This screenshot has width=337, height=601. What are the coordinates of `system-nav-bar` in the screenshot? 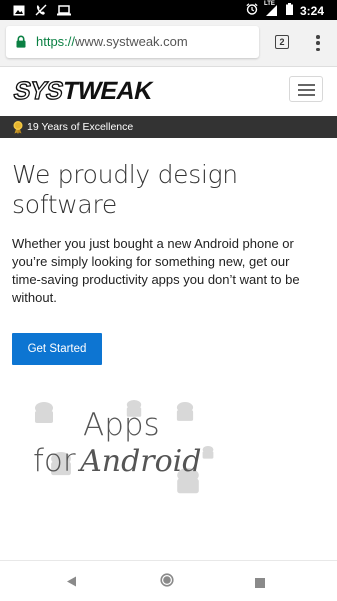 It's located at (168, 580).